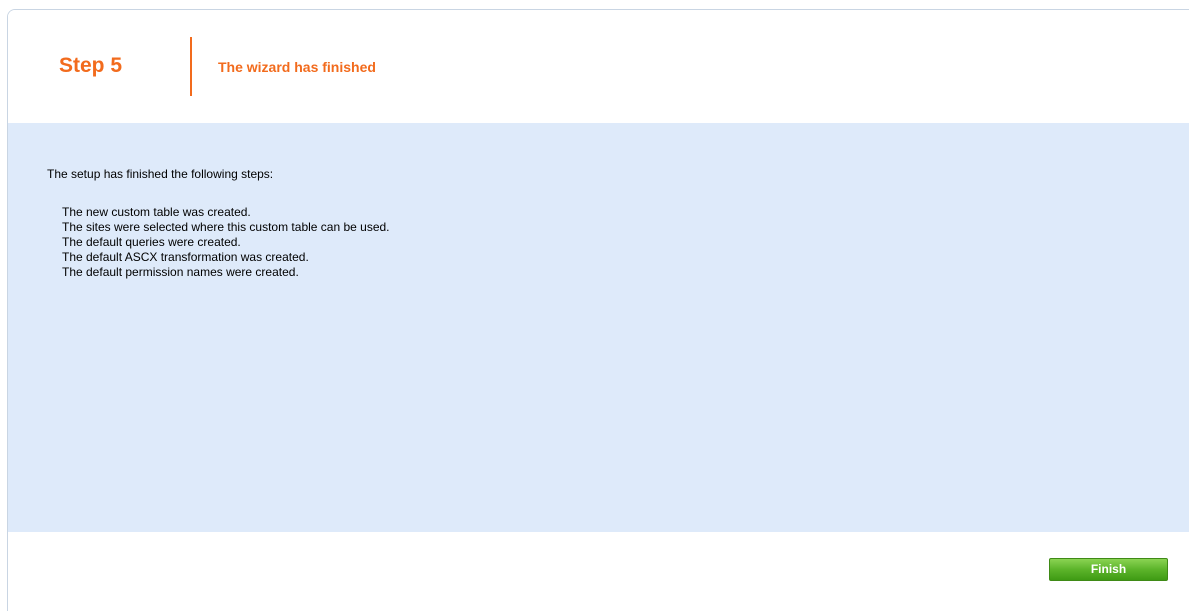 The image size is (1189, 611). What do you see at coordinates (1108, 569) in the screenshot?
I see `finish-button: Finish` at bounding box center [1108, 569].